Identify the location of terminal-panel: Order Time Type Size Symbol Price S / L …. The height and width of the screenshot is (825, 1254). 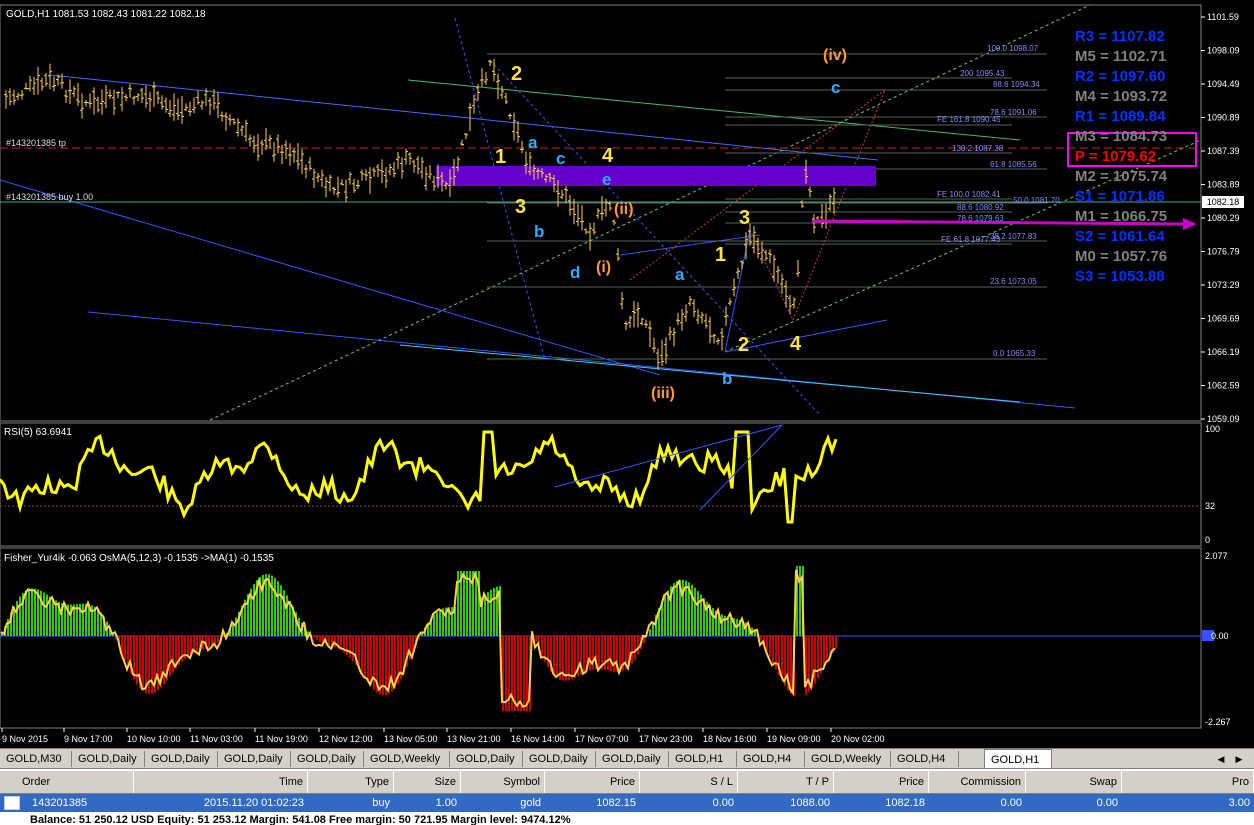
(627, 796).